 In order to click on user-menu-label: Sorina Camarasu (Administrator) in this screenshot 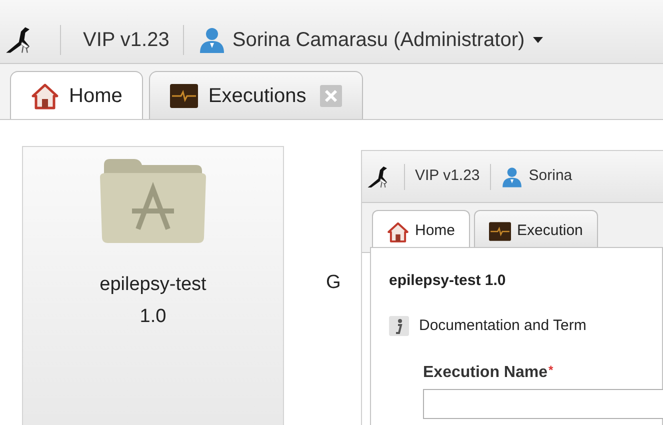, I will do `click(378, 39)`.